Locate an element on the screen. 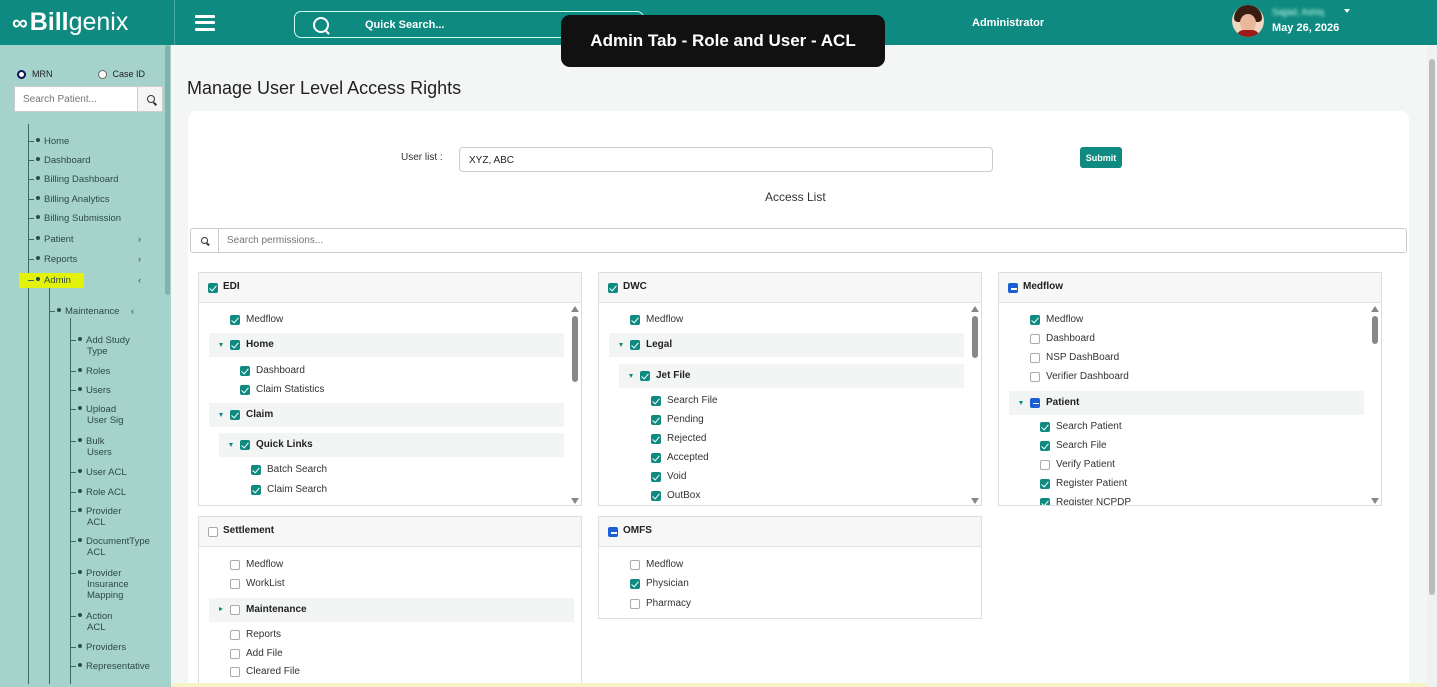 The height and width of the screenshot is (687, 1437). hamburger-menu-icon is located at coordinates (205, 22).